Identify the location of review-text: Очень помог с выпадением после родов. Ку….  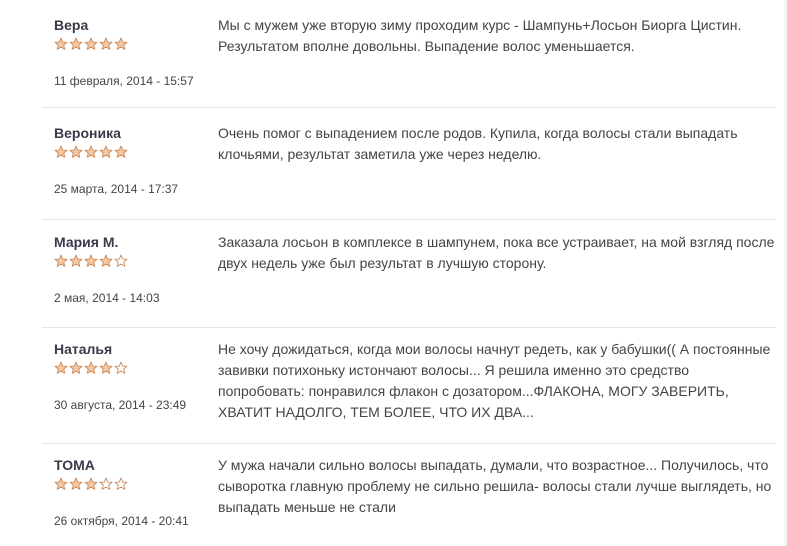
(478, 143).